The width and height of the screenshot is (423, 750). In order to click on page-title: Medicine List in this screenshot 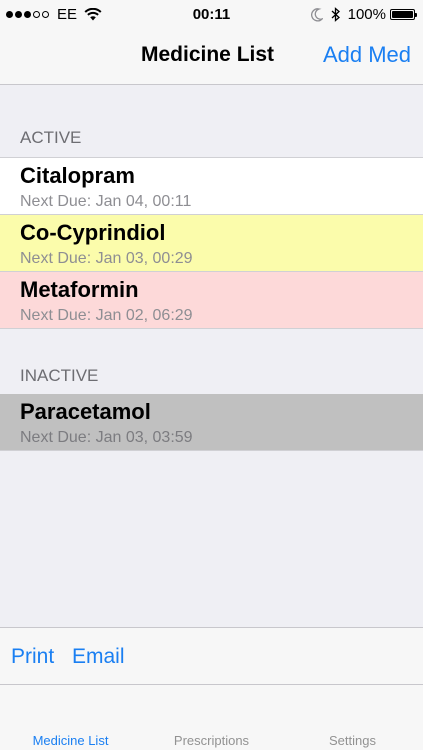, I will do `click(208, 54)`.